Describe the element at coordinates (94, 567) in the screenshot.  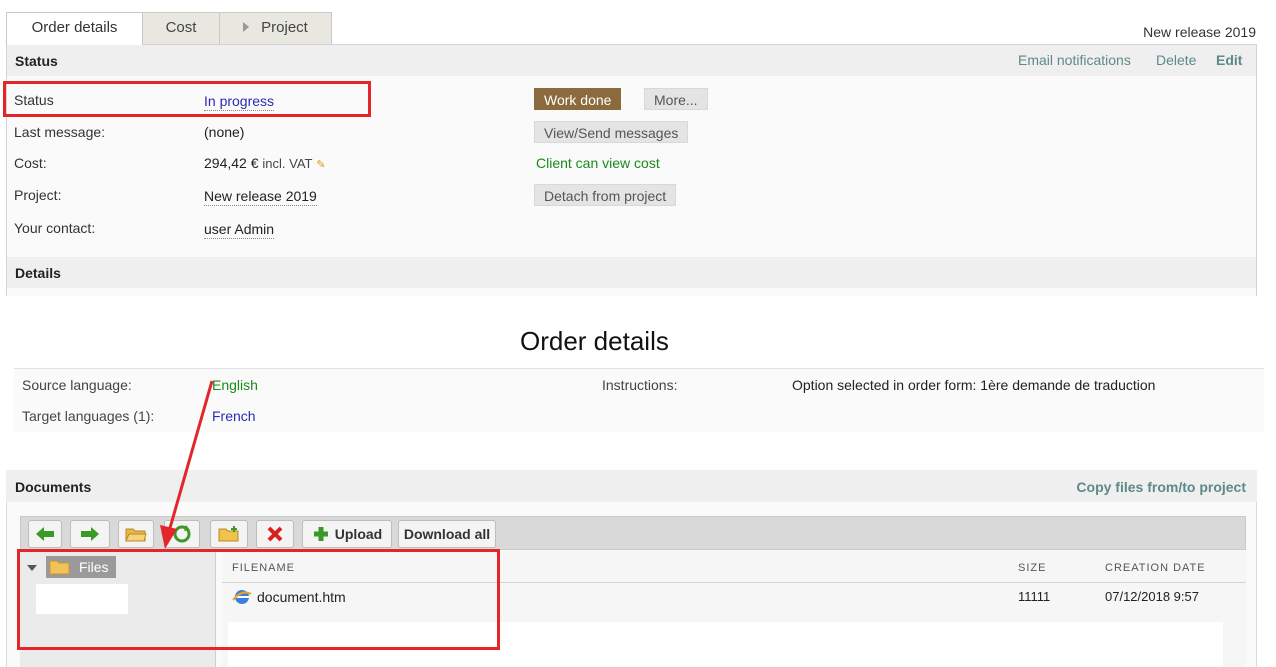
I see `tree-item-label: Files` at that location.